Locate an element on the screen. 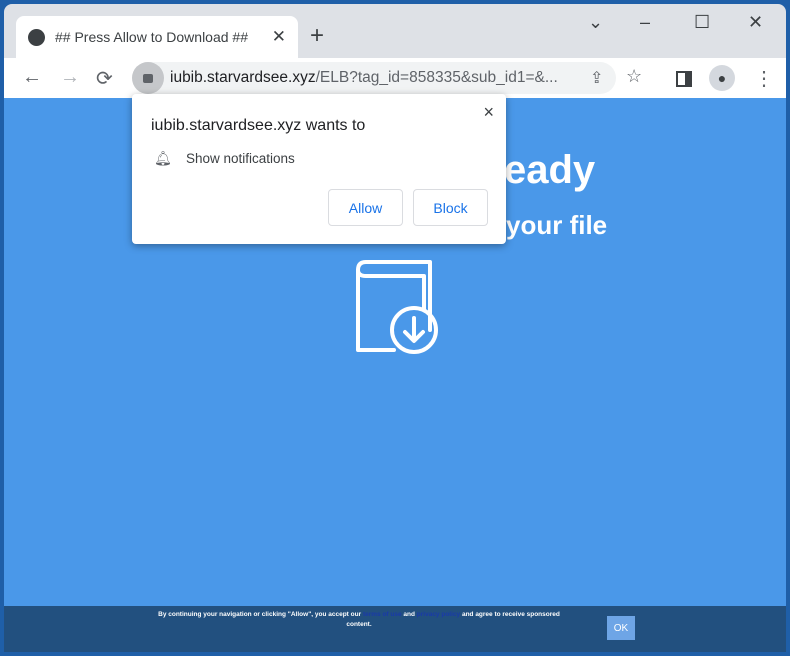 Image resolution: width=790 pixels, height=656 pixels. reload-button: ⟳ is located at coordinates (104, 78).